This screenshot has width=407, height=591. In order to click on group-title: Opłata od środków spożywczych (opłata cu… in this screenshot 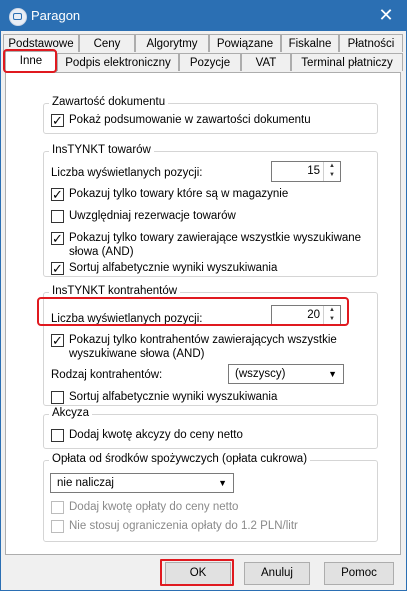, I will do `click(180, 459)`.